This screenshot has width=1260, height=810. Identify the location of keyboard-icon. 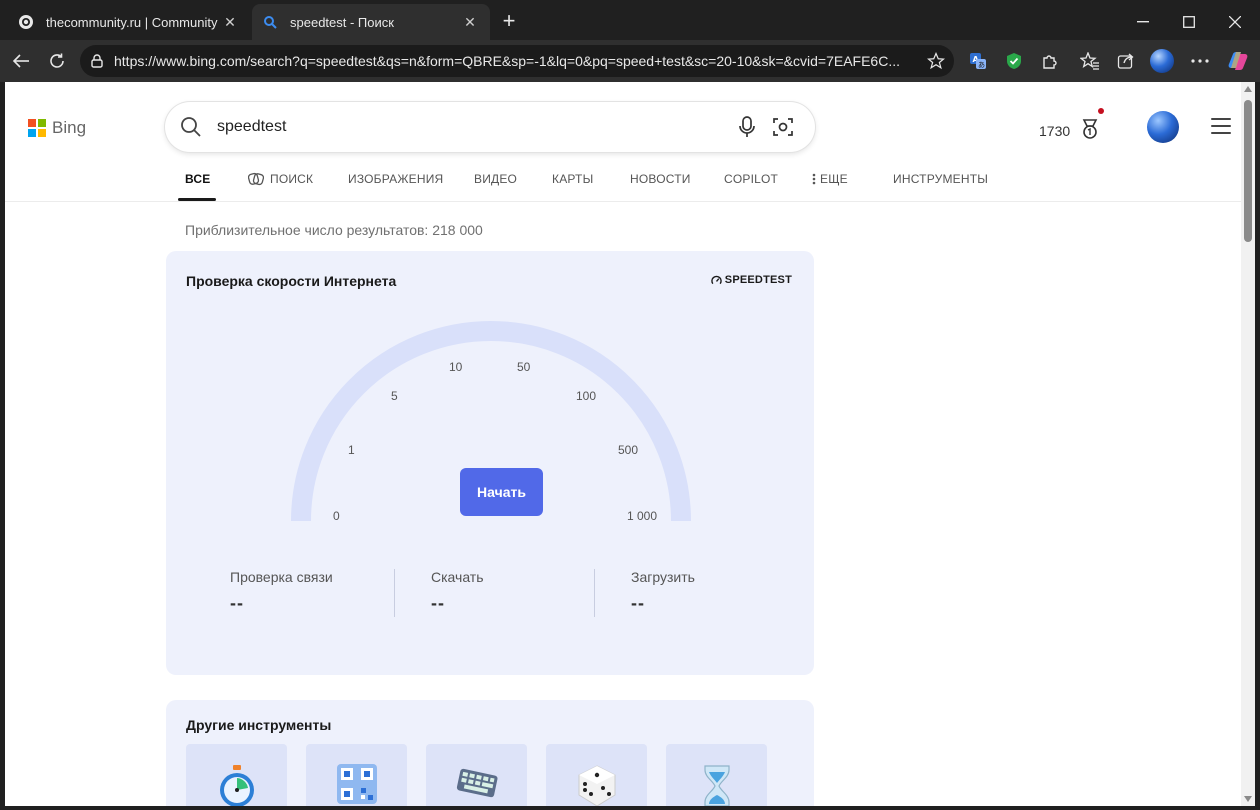
(477, 785).